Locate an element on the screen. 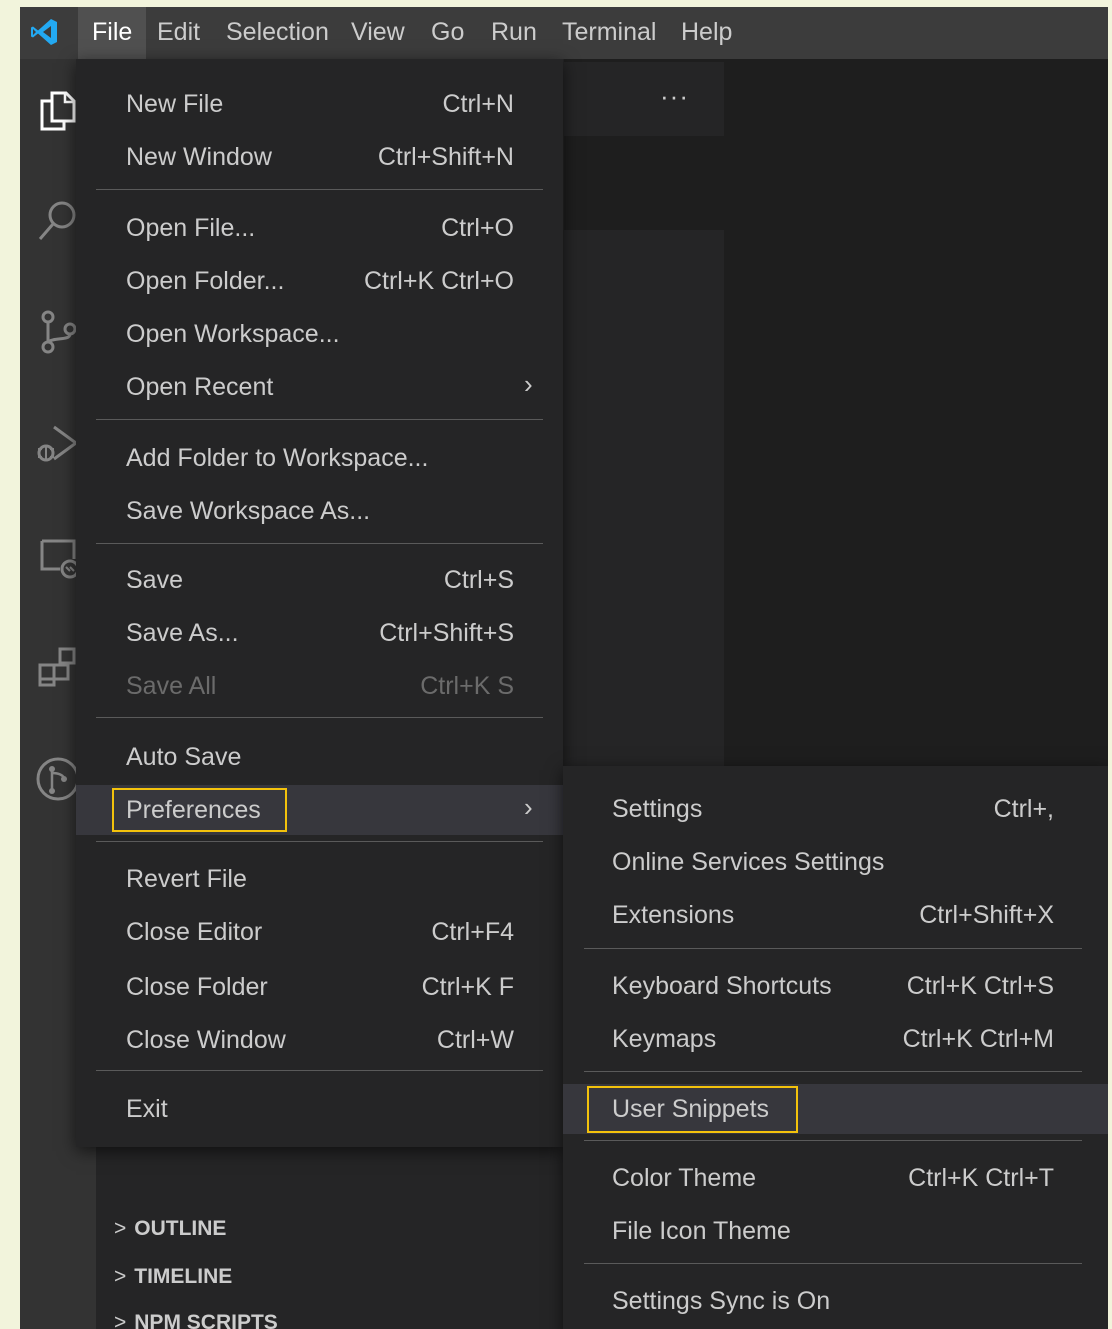 Image resolution: width=1112 pixels, height=1329 pixels. menu-item-label: Keymaps is located at coordinates (664, 1039).